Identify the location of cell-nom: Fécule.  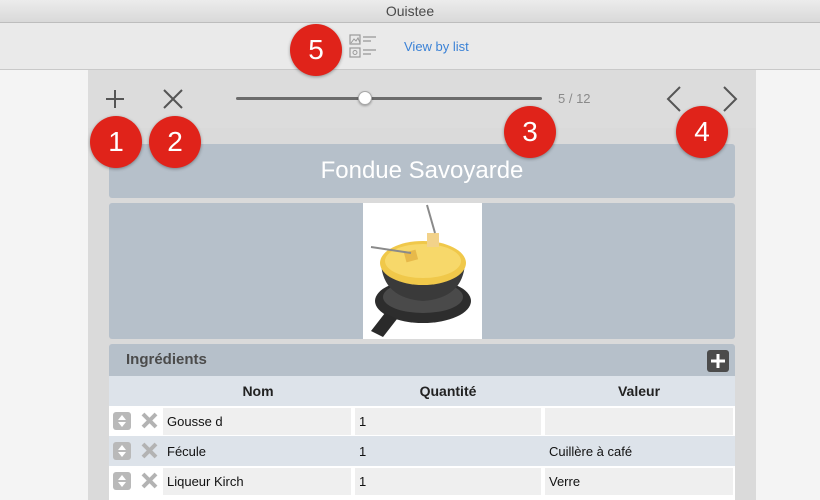
(257, 451).